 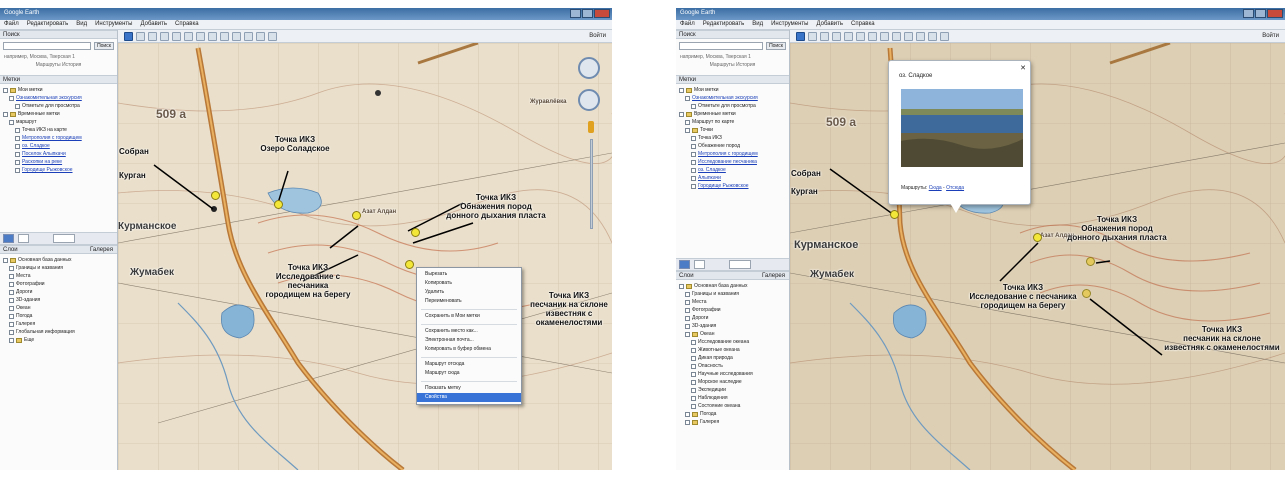 What do you see at coordinates (47, 46) in the screenshot?
I see `search-input` at bounding box center [47, 46].